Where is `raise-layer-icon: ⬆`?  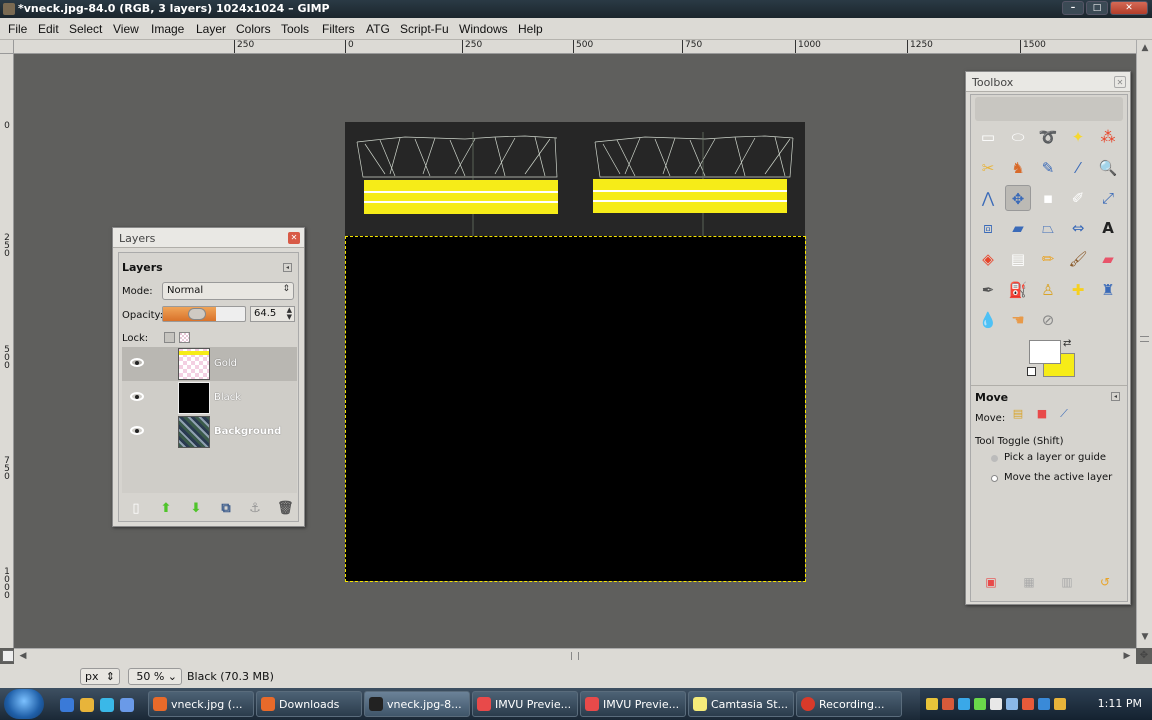
raise-layer-icon: ⬆ is located at coordinates (166, 509).